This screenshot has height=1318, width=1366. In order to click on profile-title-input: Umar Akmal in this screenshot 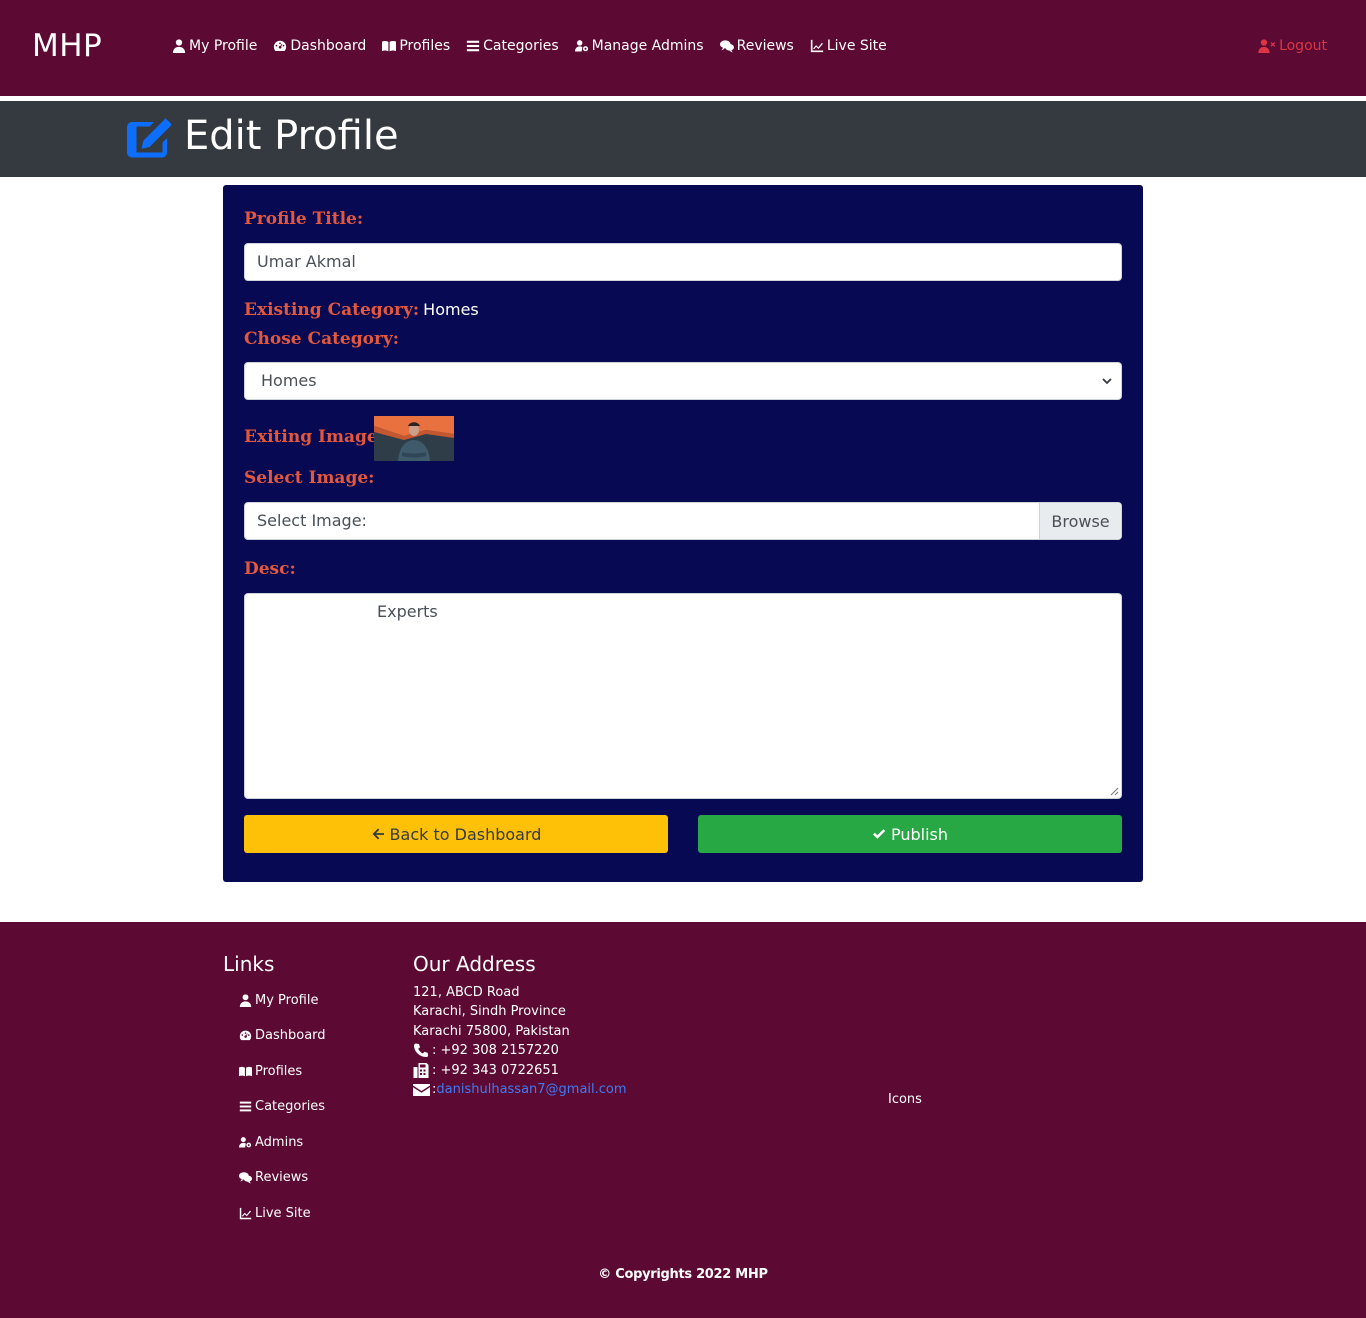, I will do `click(683, 262)`.